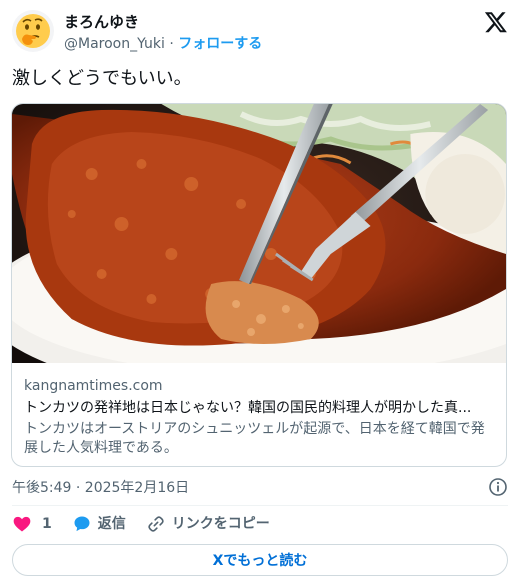  I want to click on info-icon, so click(498, 487).